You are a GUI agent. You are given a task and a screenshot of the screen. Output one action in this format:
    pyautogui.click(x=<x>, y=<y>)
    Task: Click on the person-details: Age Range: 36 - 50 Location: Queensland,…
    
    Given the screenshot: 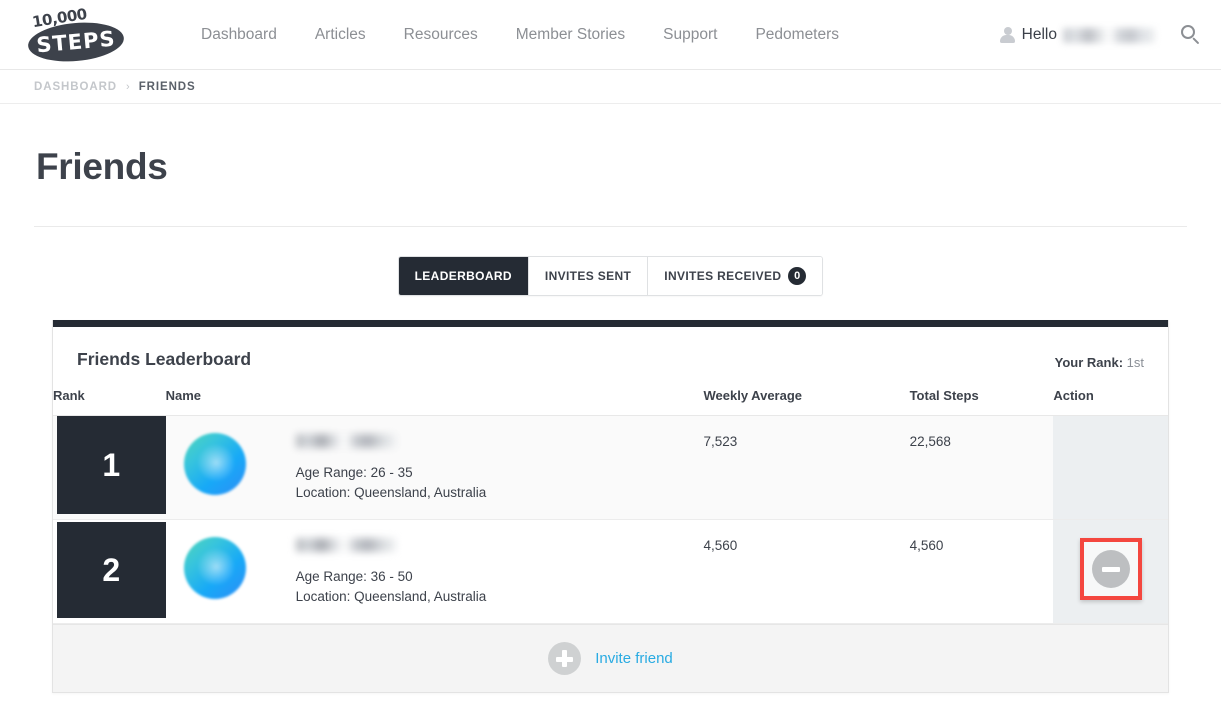 What is the action you would take?
    pyautogui.click(x=391, y=570)
    